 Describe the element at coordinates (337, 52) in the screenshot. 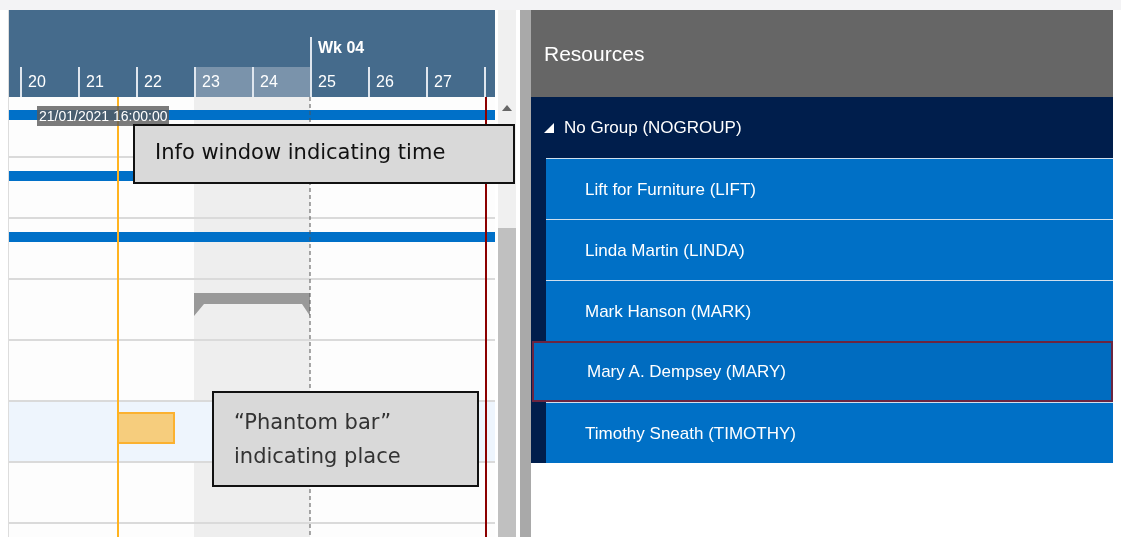

I see `week-label: Wk 04` at that location.